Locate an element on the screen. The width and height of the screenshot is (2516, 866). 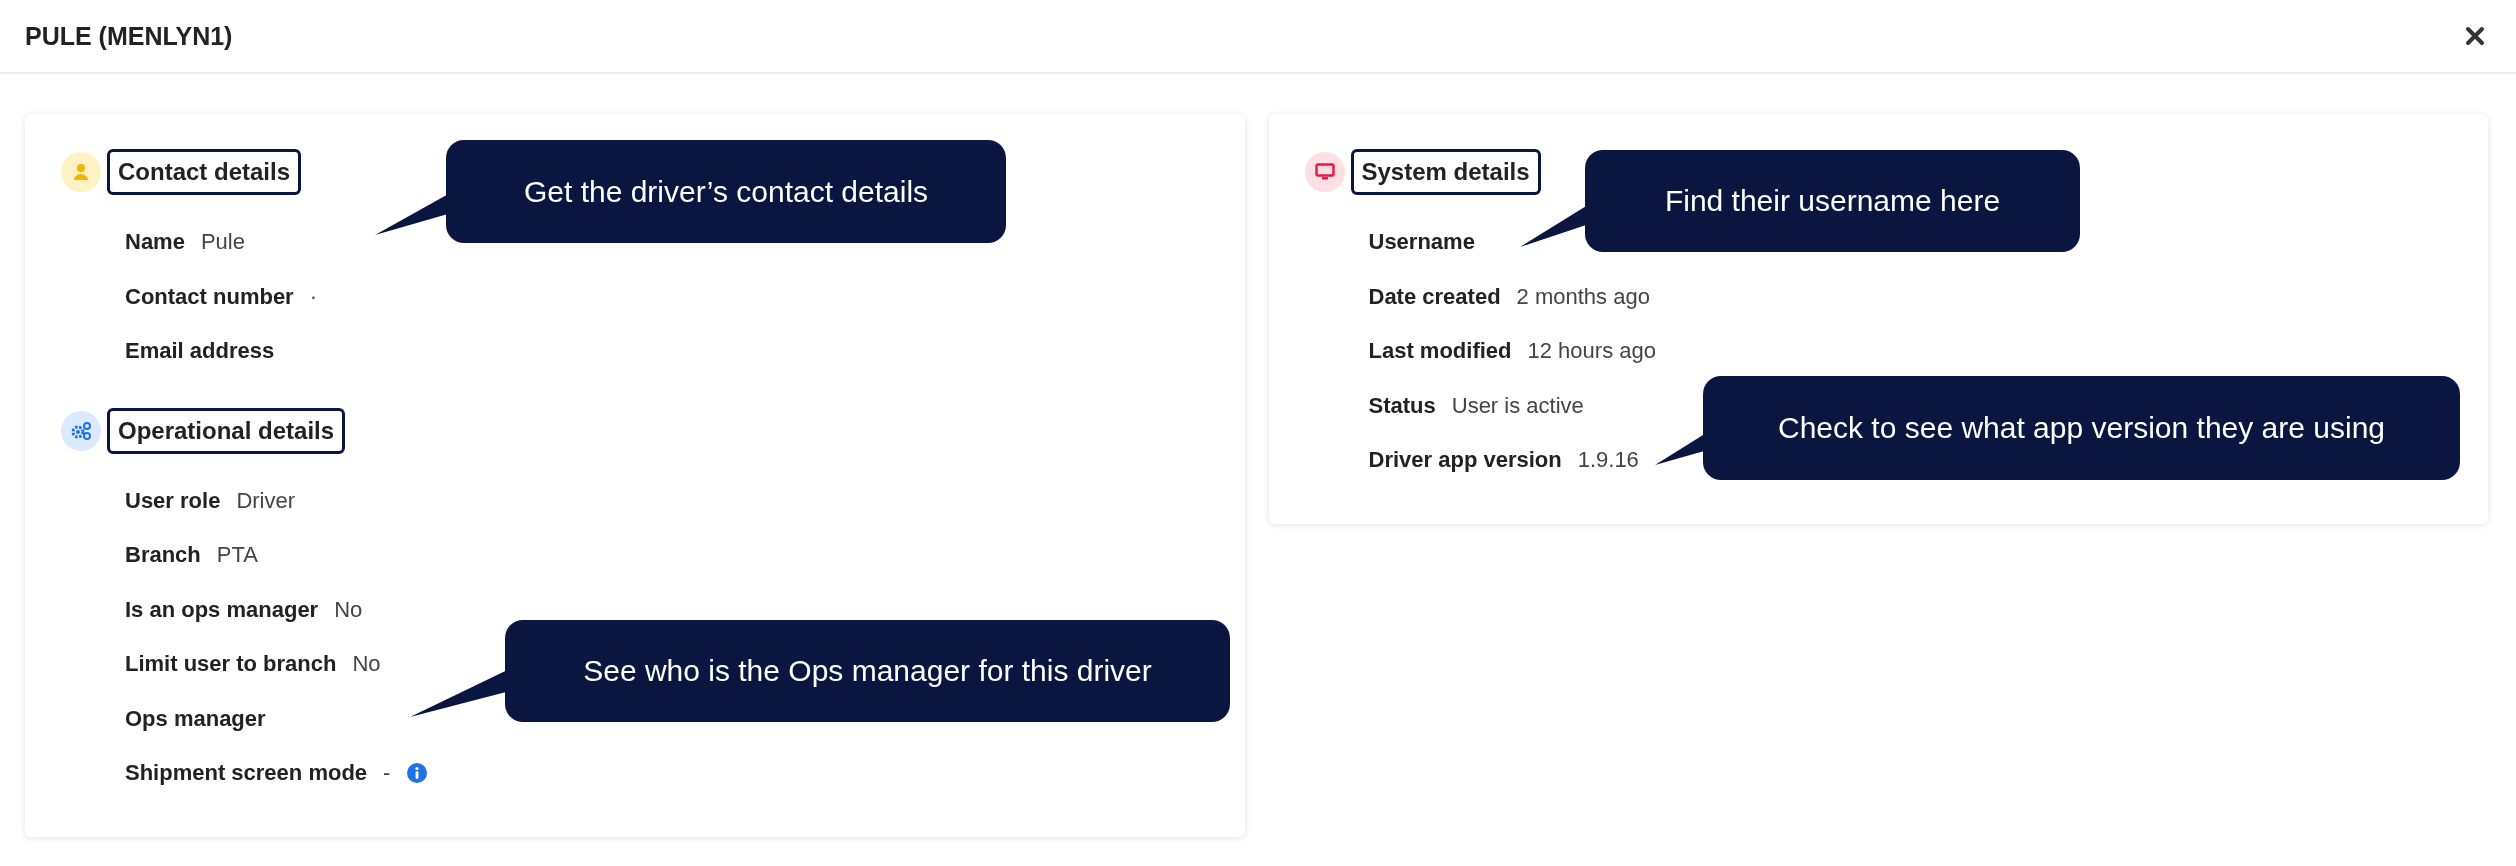
window-title: PULE (MENLYN1) is located at coordinates (129, 36).